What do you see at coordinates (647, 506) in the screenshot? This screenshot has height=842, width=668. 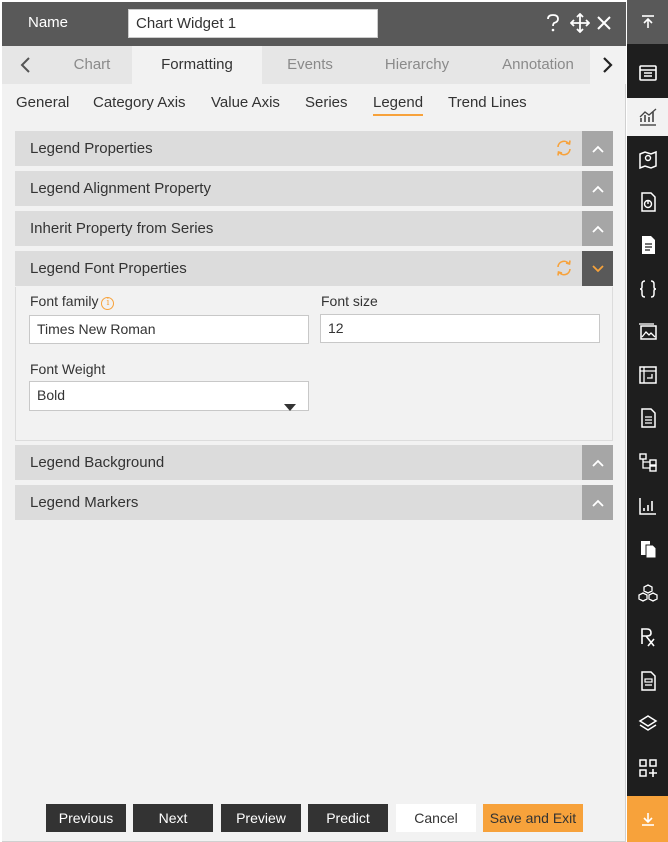 I see `kpi-chart-icon` at bounding box center [647, 506].